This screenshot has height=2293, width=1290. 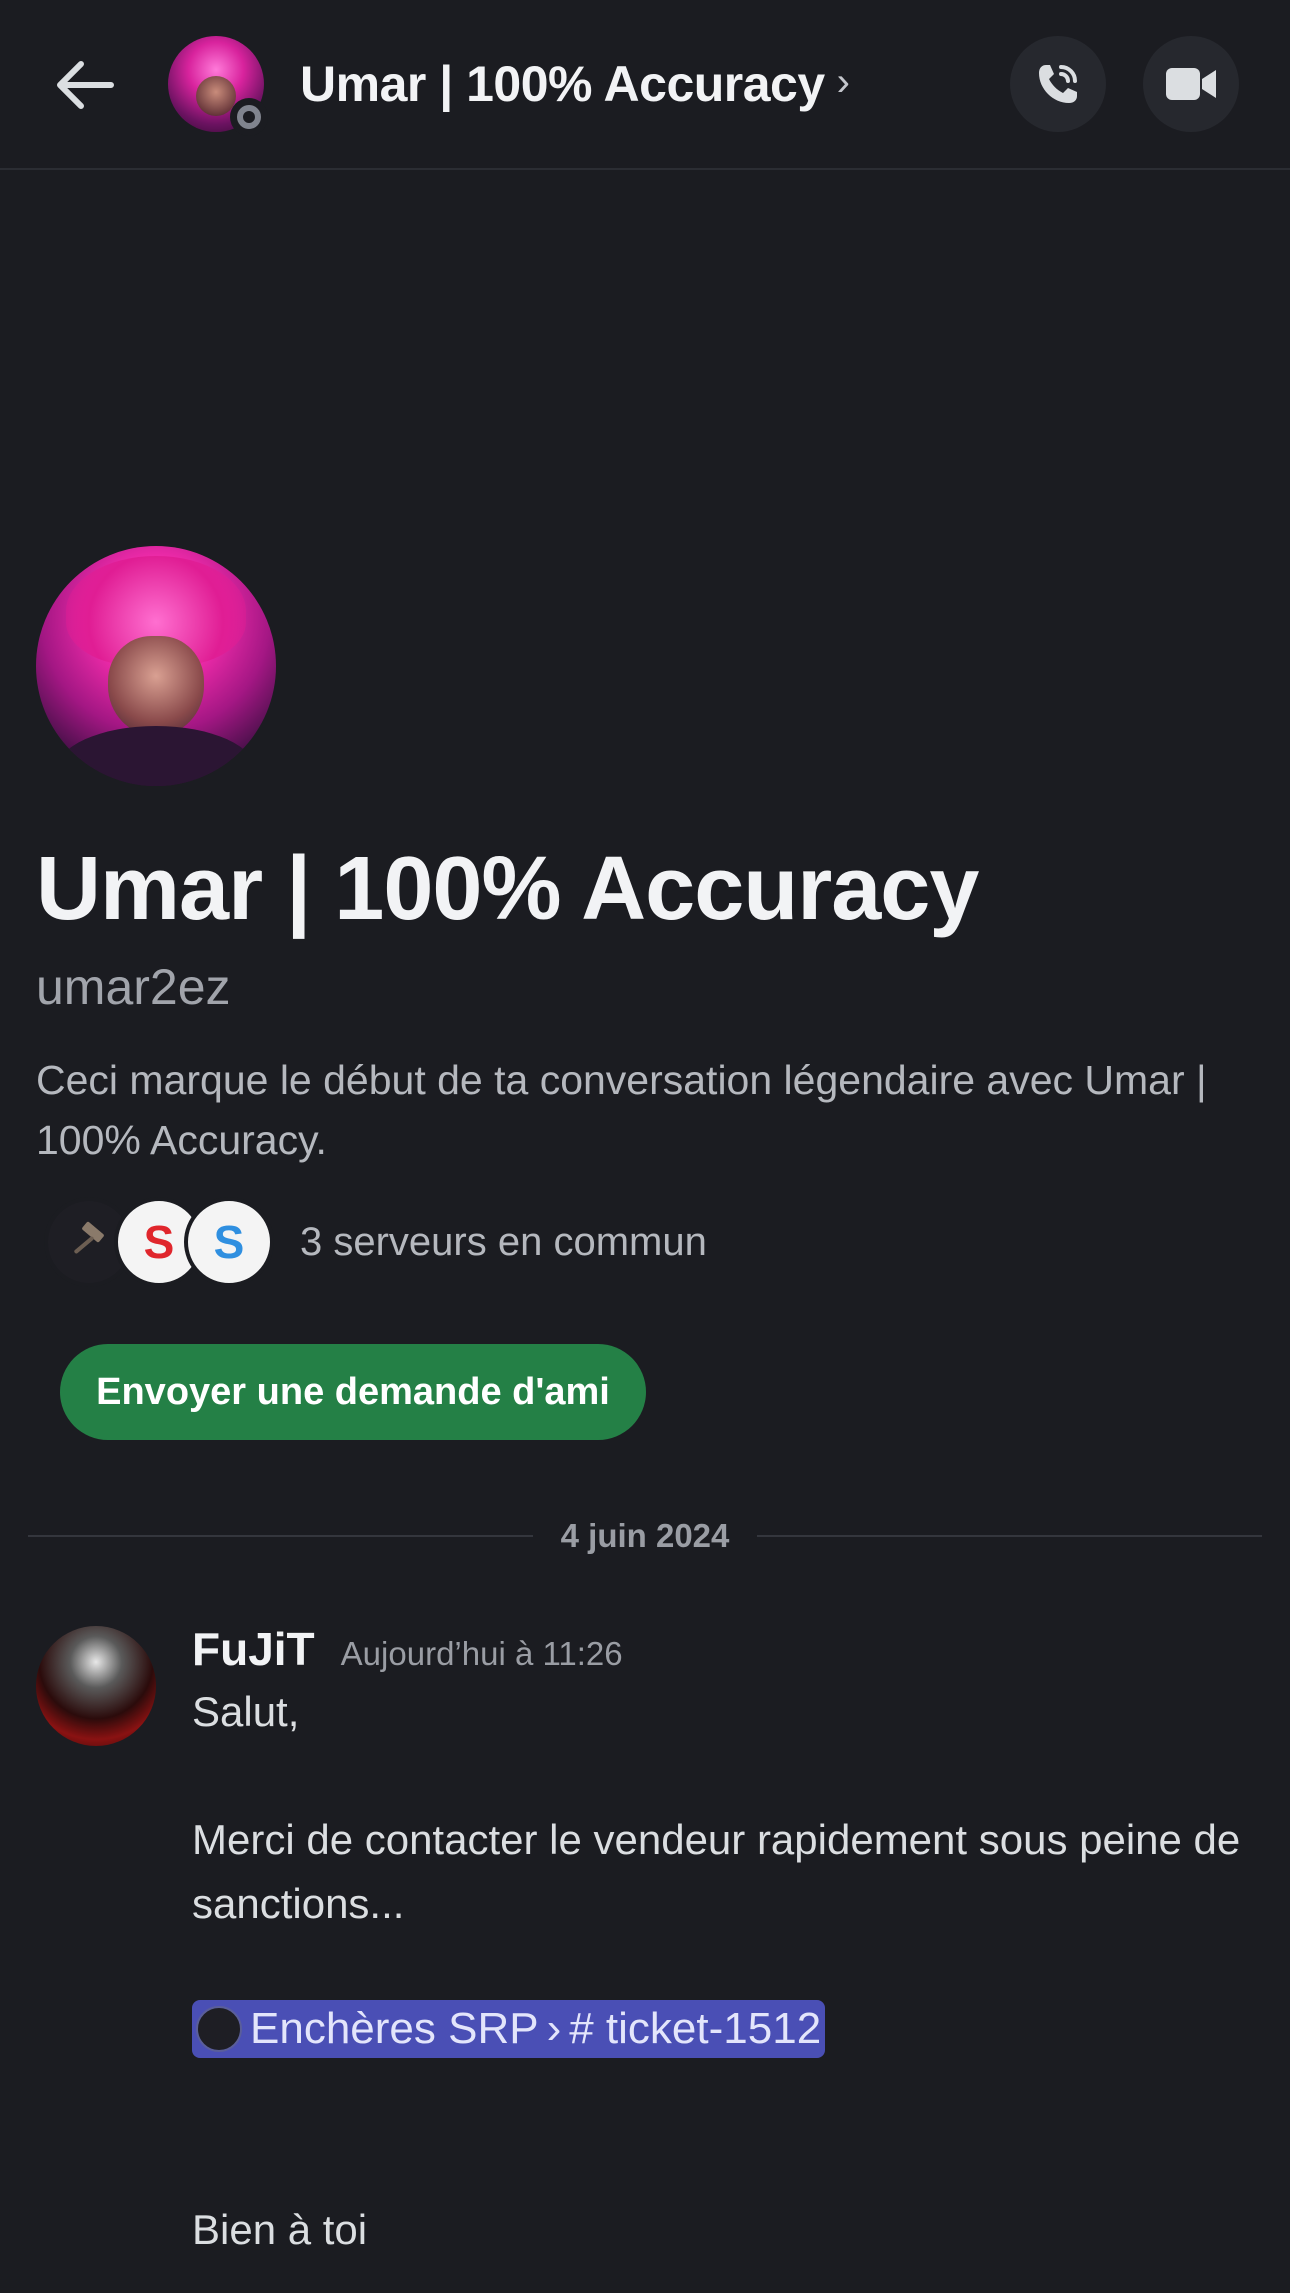 I want to click on avatar-face, so click(x=156, y=686).